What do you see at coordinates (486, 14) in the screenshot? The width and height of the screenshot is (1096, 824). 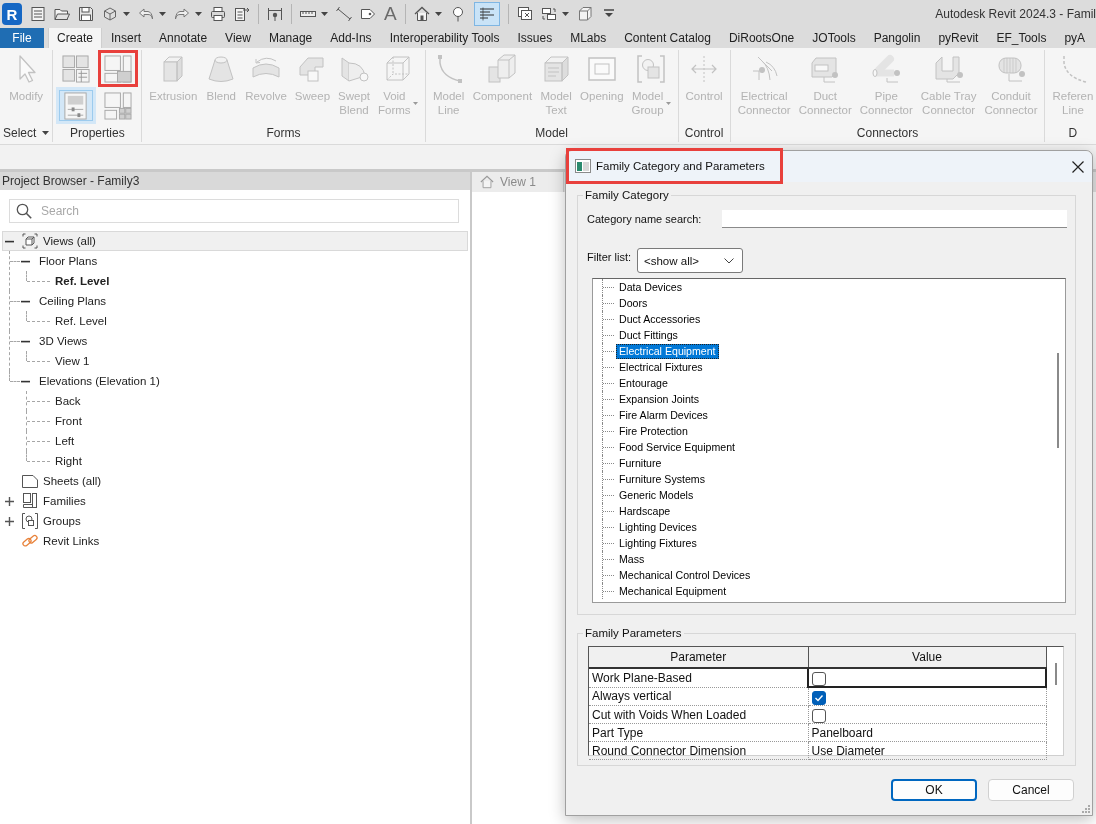 I see `toggle-button` at bounding box center [486, 14].